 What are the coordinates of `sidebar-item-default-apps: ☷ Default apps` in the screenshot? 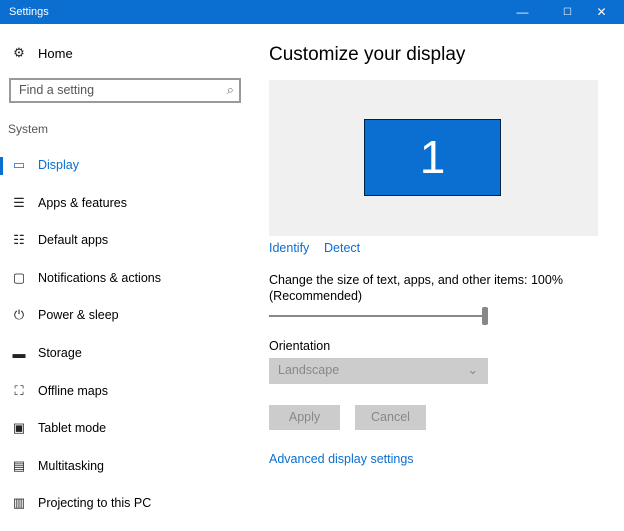 It's located at (127, 240).